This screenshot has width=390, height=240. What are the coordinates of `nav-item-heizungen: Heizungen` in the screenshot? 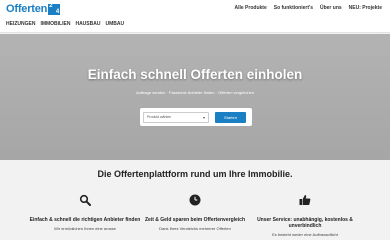 It's located at (20, 24).